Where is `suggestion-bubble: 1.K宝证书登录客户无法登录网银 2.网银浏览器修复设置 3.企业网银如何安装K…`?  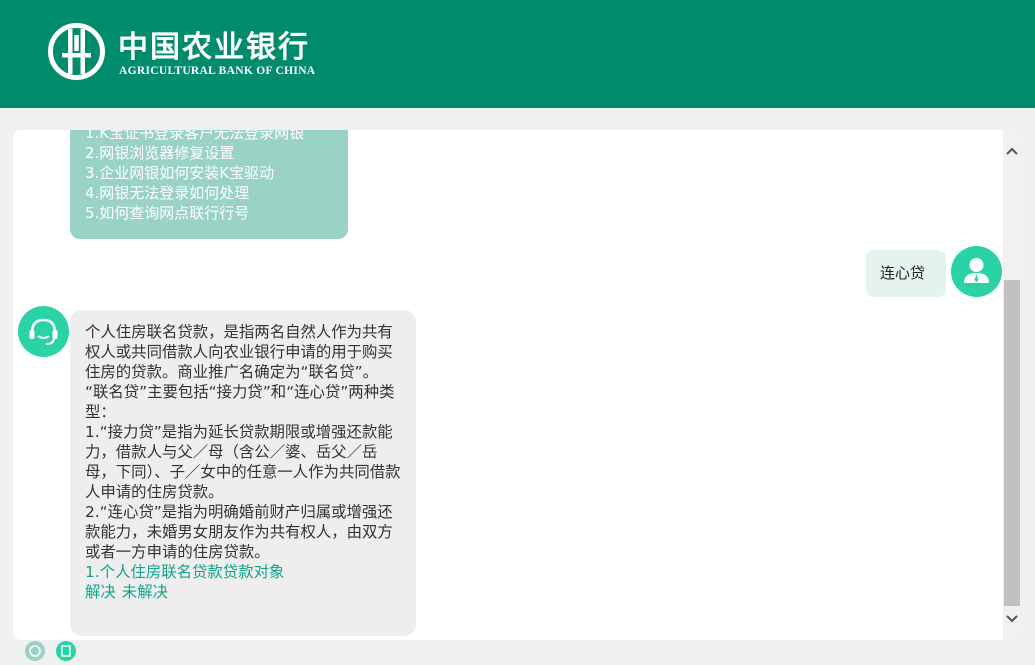
suggestion-bubble: 1.K宝证书登录客户无法登录网银 2.网银浏览器修复设置 3.企业网银如何安装K… is located at coordinates (209, 184).